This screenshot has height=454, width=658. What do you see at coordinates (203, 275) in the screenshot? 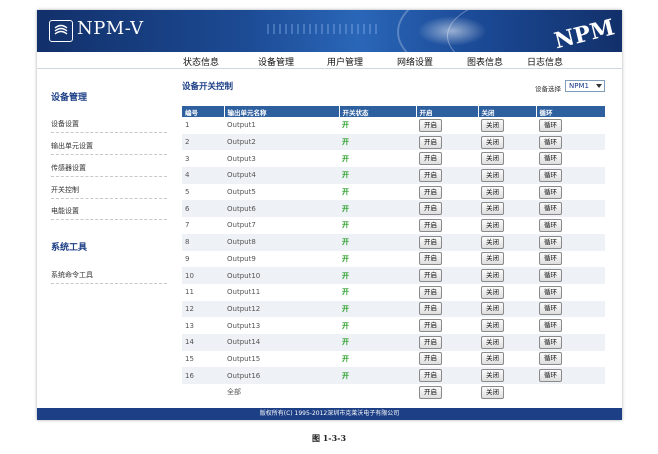
I see `row-id: 10` at bounding box center [203, 275].